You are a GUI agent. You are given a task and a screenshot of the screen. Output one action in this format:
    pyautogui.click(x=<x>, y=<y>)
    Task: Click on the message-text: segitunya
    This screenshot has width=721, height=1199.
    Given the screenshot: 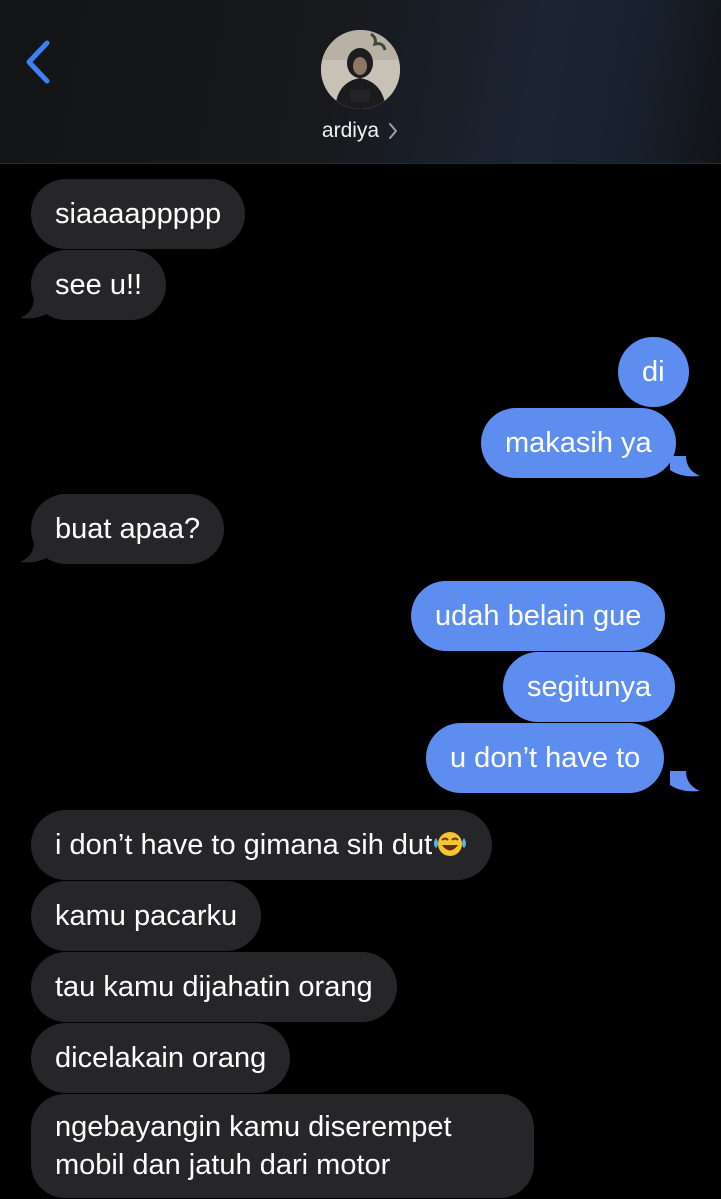 What is the action you would take?
    pyautogui.click(x=589, y=687)
    